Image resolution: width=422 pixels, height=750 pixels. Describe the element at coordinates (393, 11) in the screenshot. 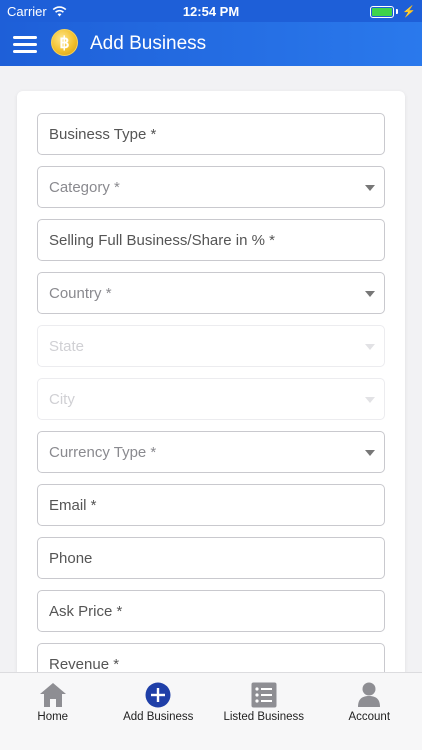

I see `battery-icon: ⚡` at that location.